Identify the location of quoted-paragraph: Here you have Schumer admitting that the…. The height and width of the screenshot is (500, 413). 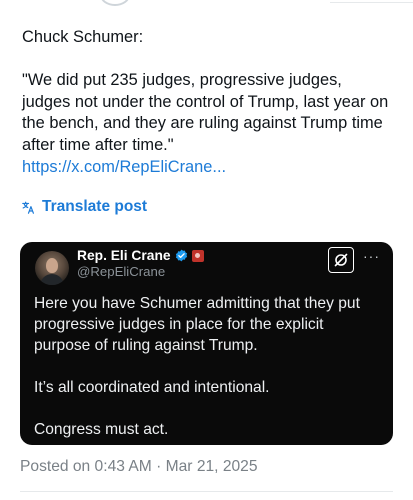
(197, 324).